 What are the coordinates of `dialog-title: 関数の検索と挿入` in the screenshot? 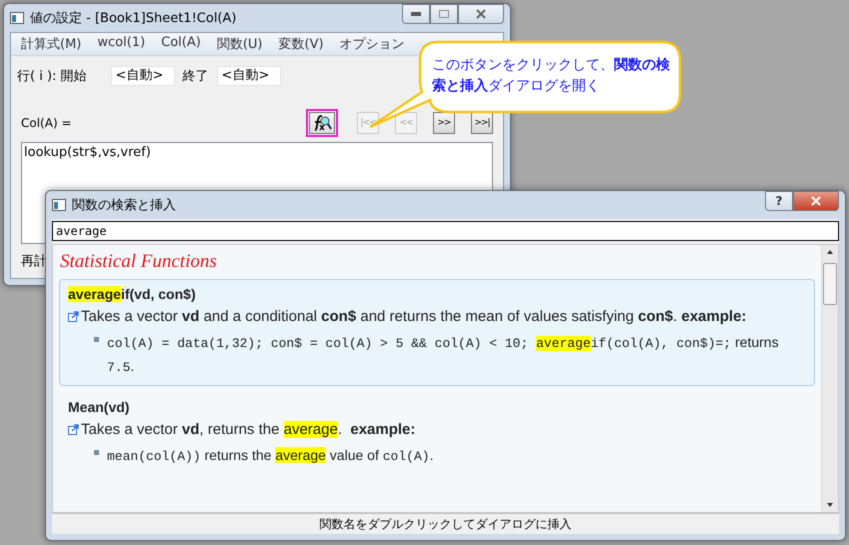 It's located at (124, 205).